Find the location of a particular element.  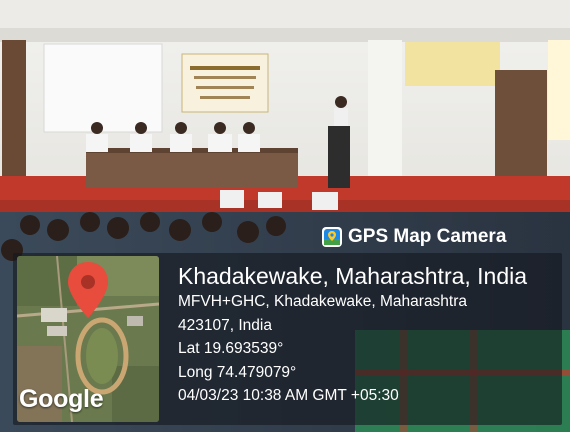

gps-camera-icon is located at coordinates (332, 237).